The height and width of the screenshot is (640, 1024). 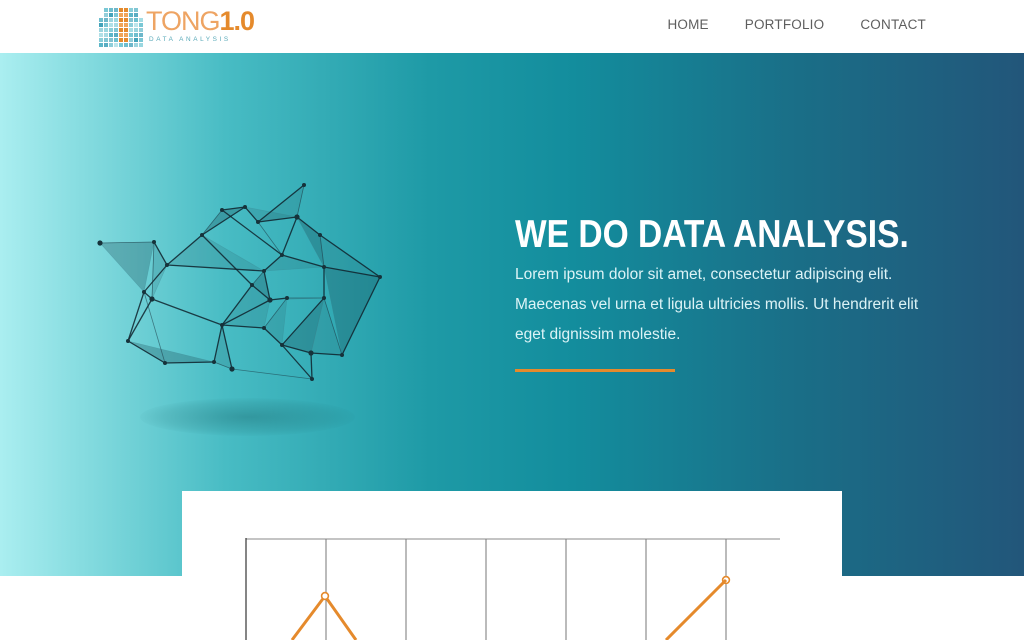 I want to click on logo-brand-bold: 1.0, so click(x=237, y=21).